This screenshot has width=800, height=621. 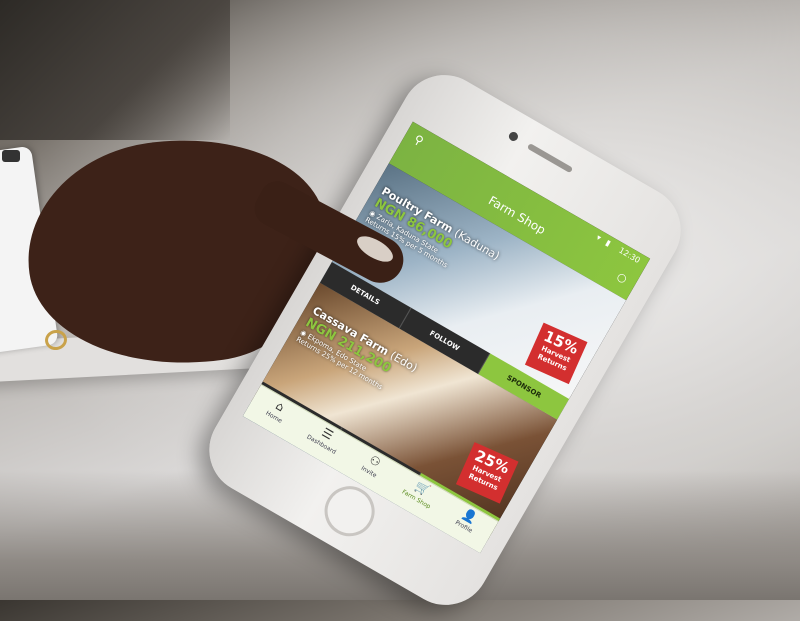 What do you see at coordinates (604, 241) in the screenshot?
I see `status-icons: ▾ ▮` at bounding box center [604, 241].